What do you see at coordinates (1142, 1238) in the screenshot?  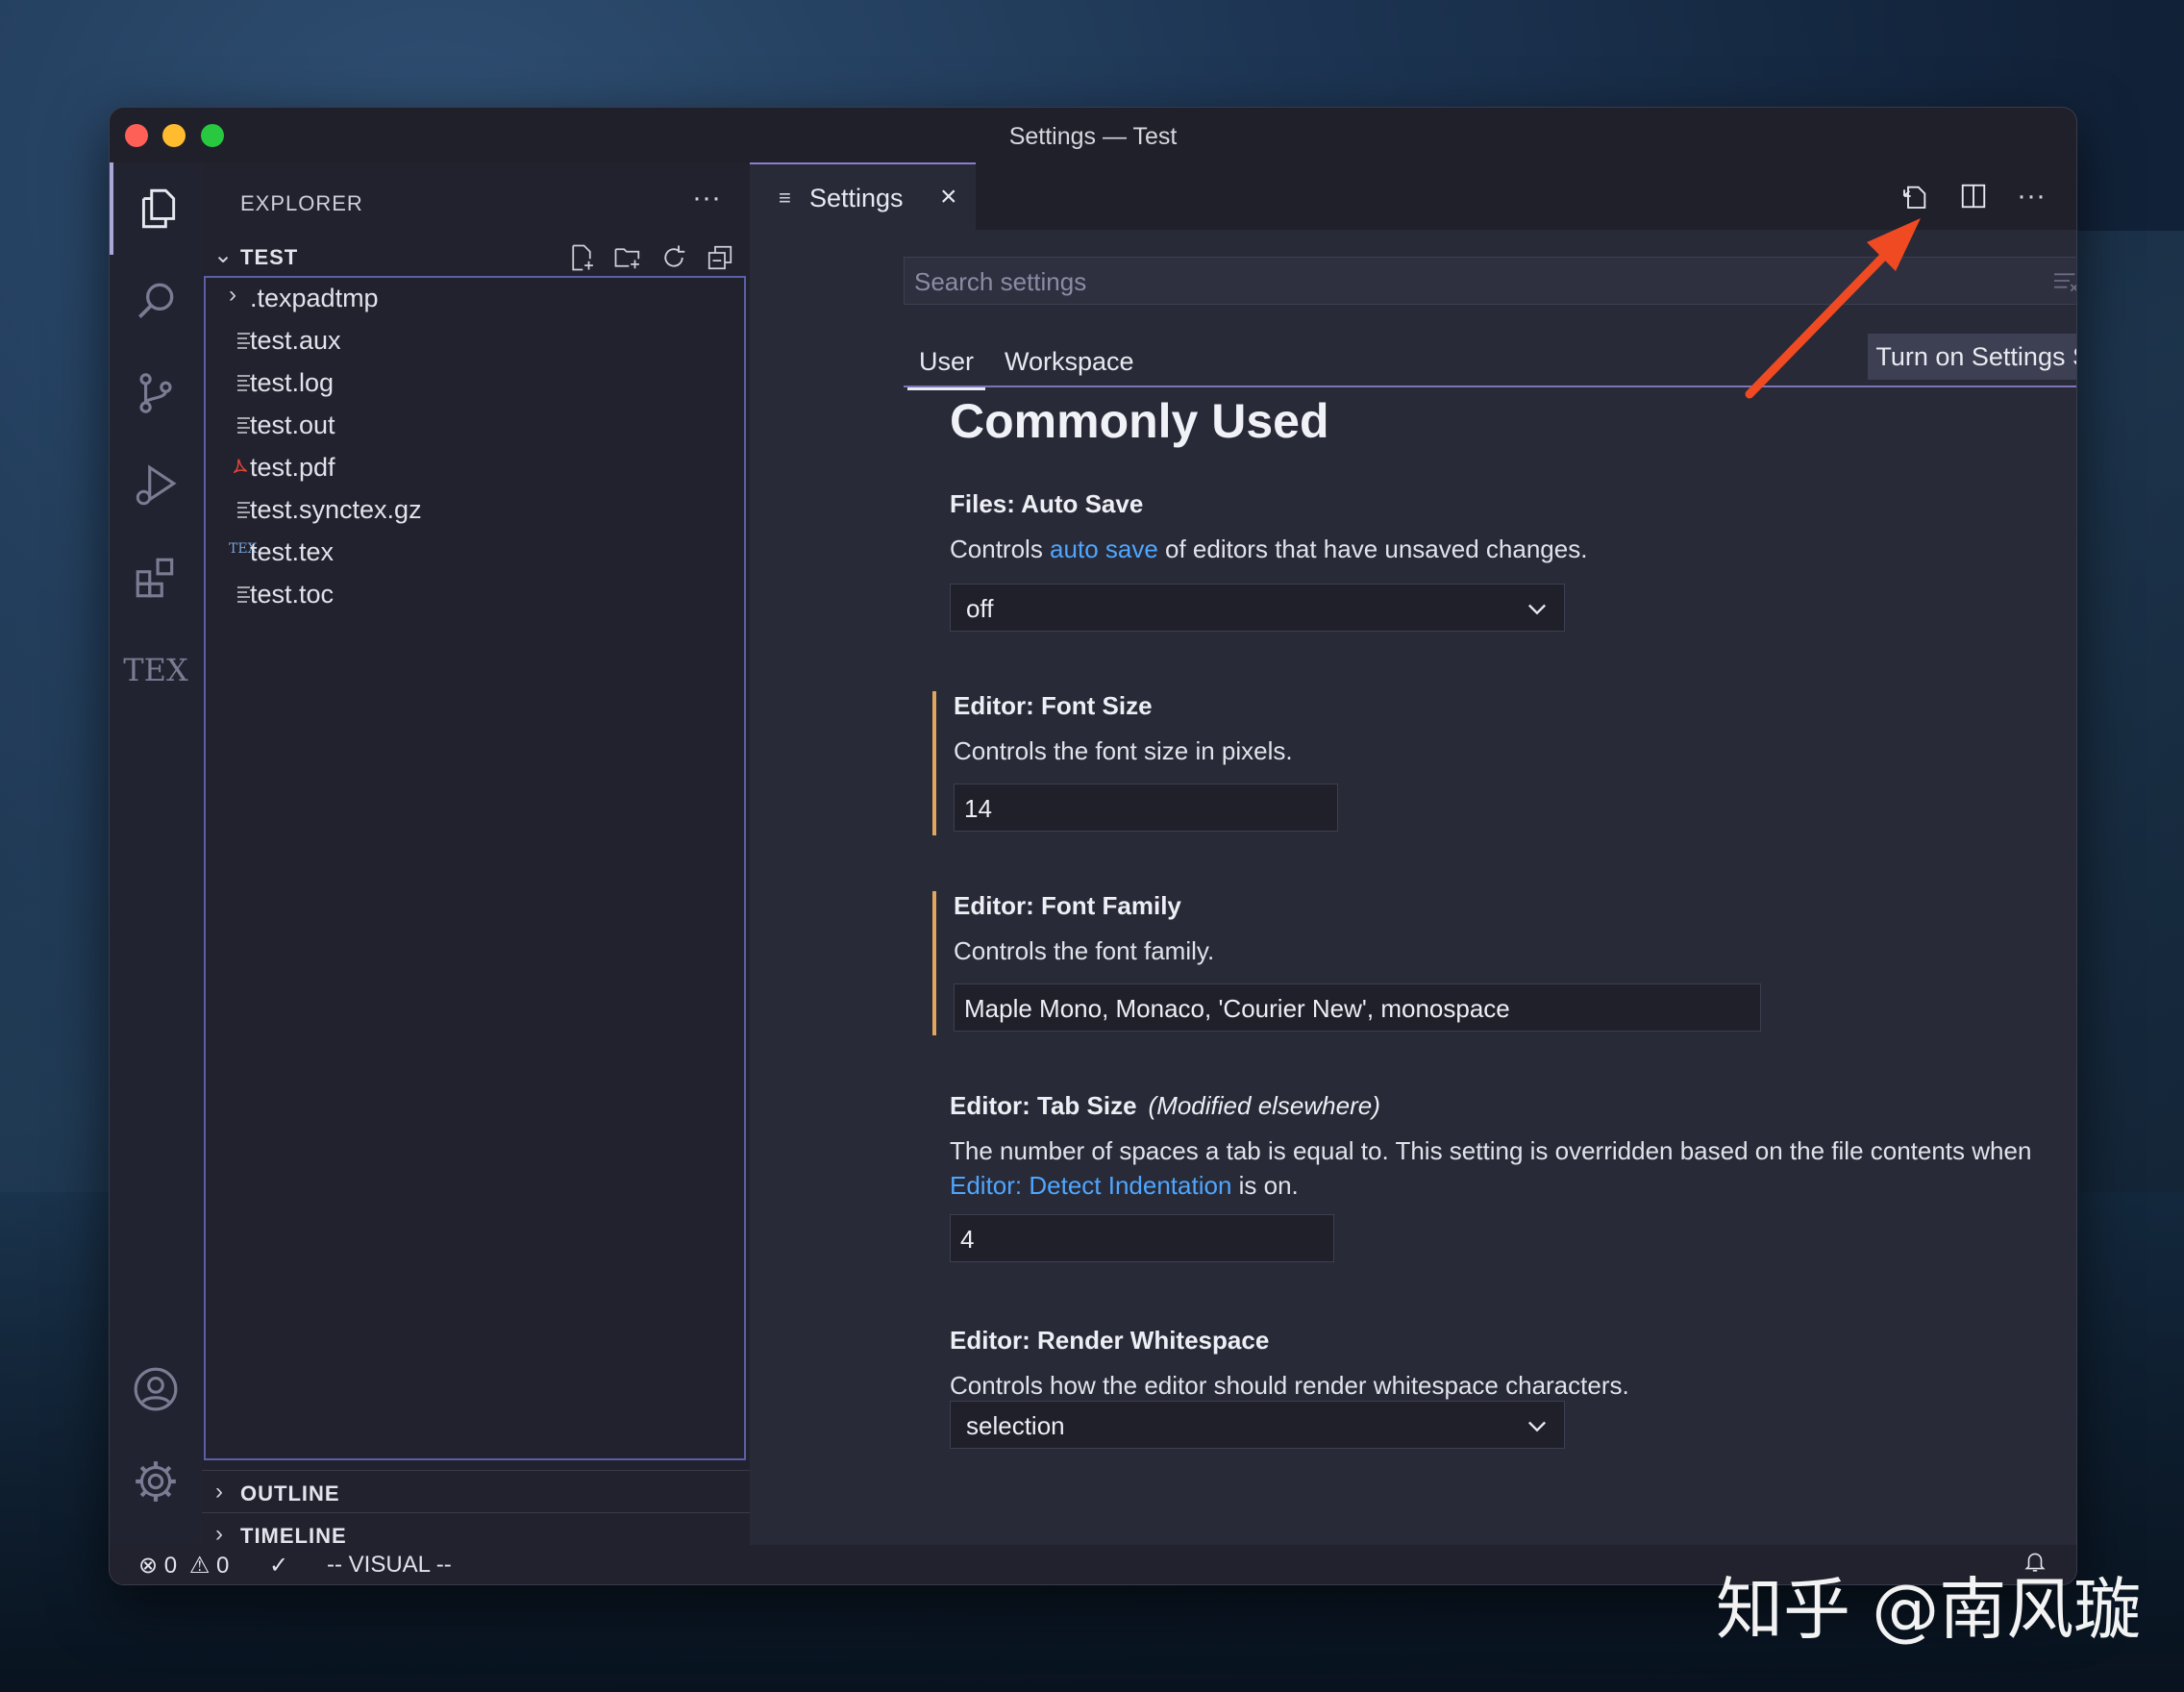 I see `tab-size-input: 4` at bounding box center [1142, 1238].